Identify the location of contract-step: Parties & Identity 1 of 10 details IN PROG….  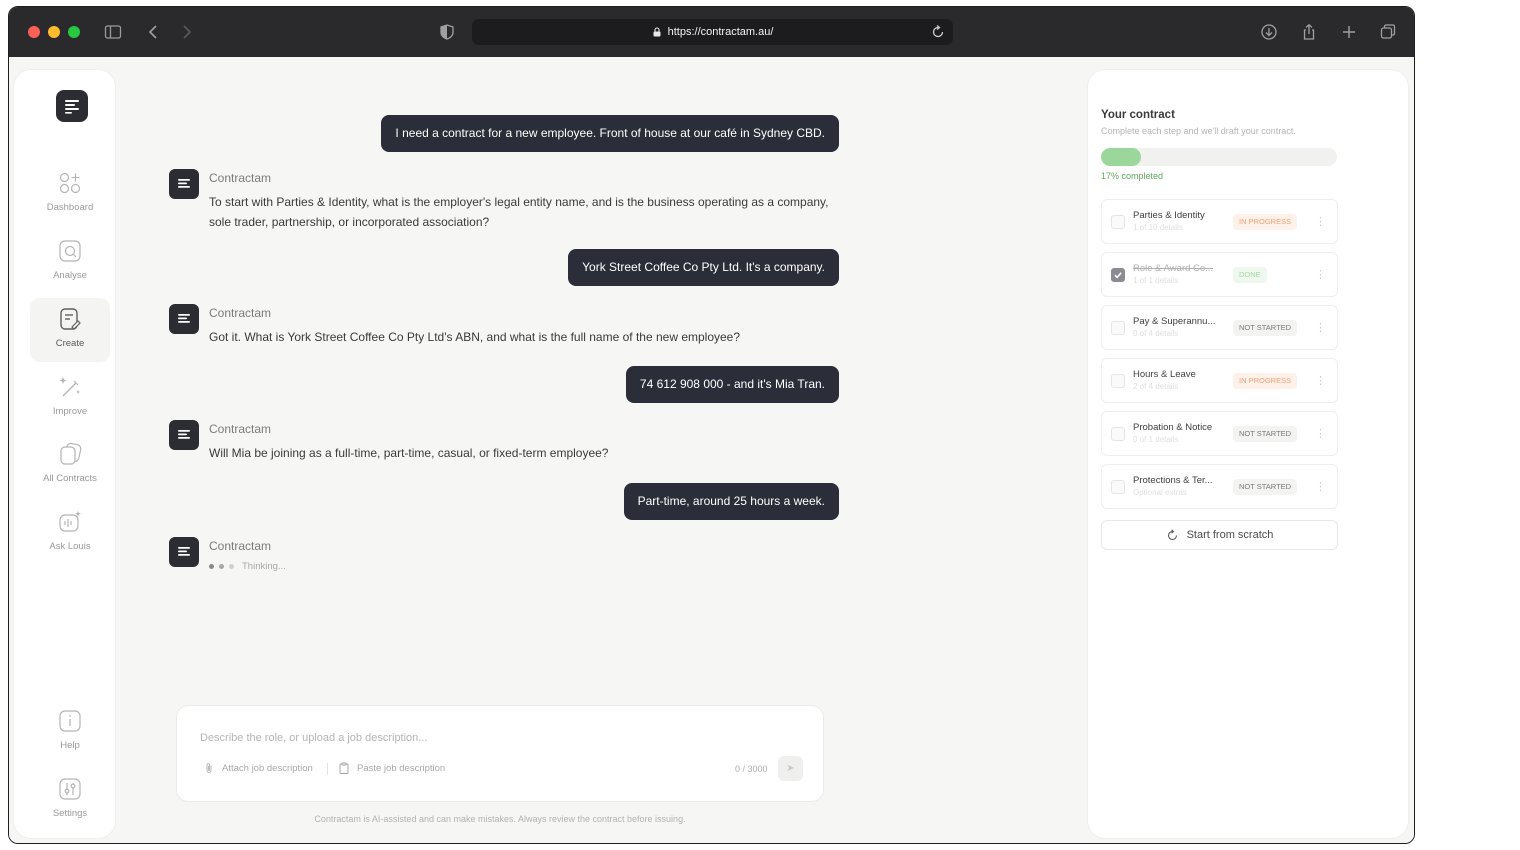
(1219, 221).